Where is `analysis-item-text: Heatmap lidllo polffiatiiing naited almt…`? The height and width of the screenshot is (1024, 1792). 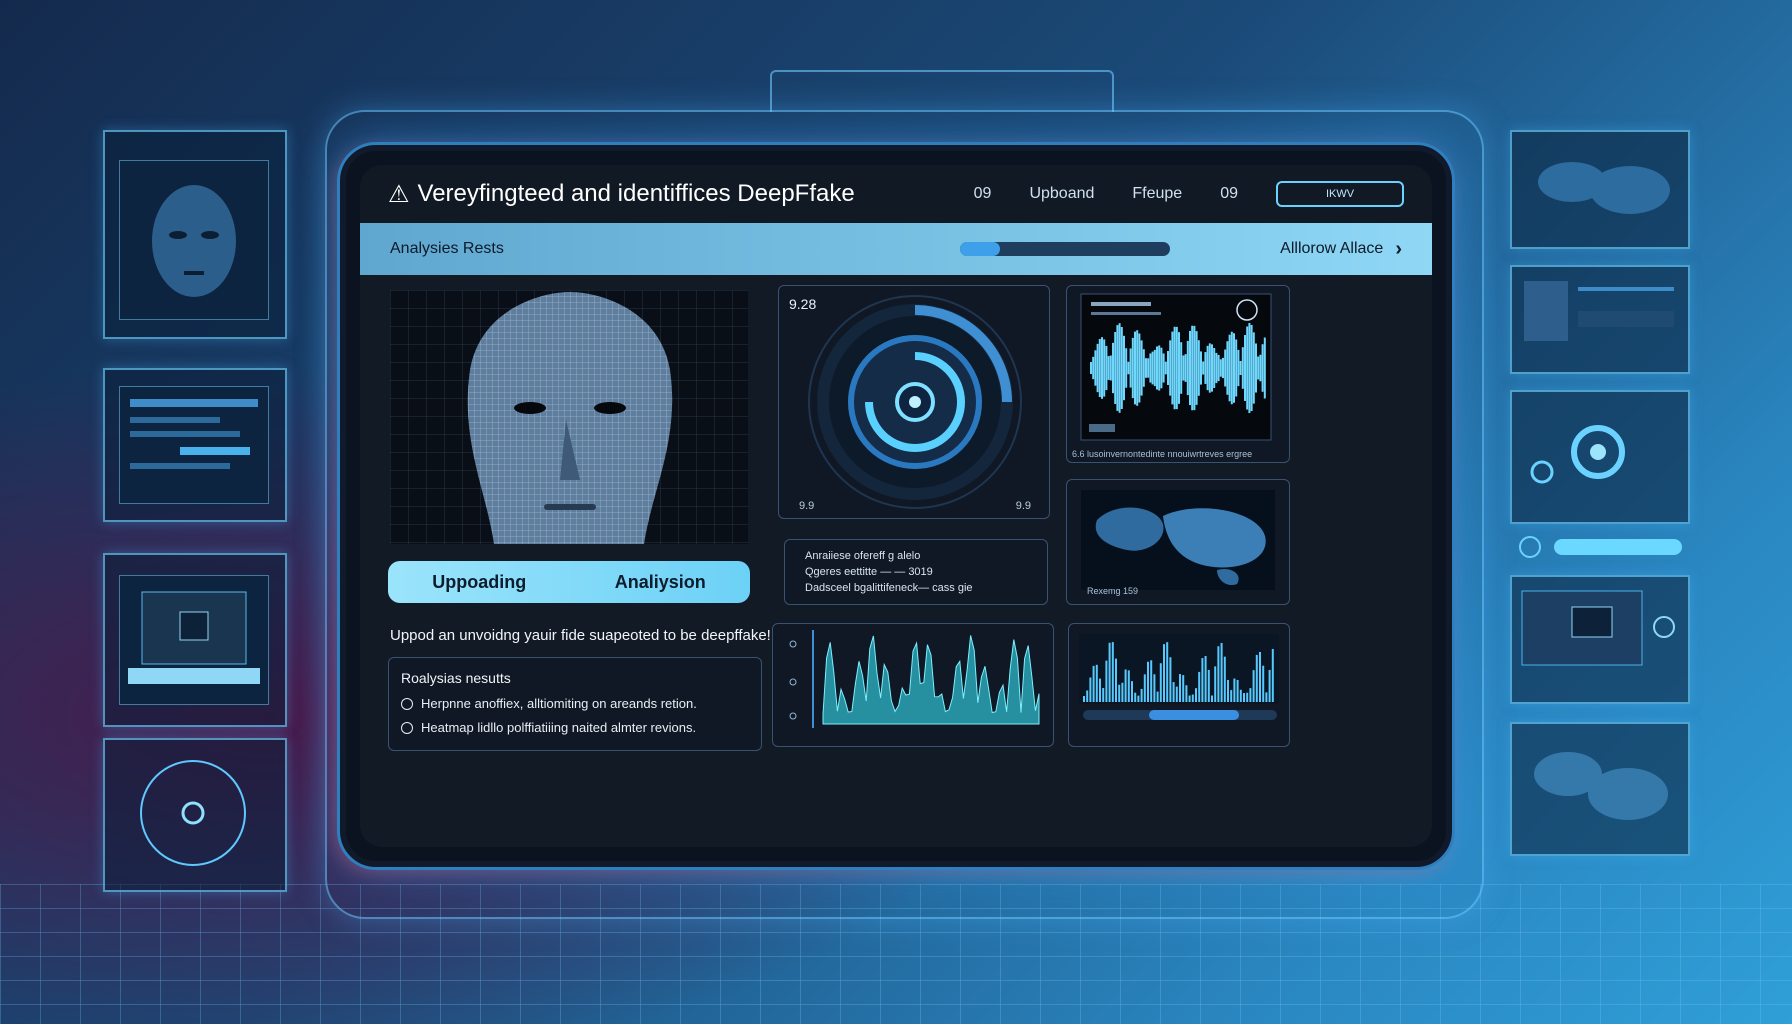 analysis-item-text: Heatmap lidllo polffiatiiing naited almt… is located at coordinates (559, 727).